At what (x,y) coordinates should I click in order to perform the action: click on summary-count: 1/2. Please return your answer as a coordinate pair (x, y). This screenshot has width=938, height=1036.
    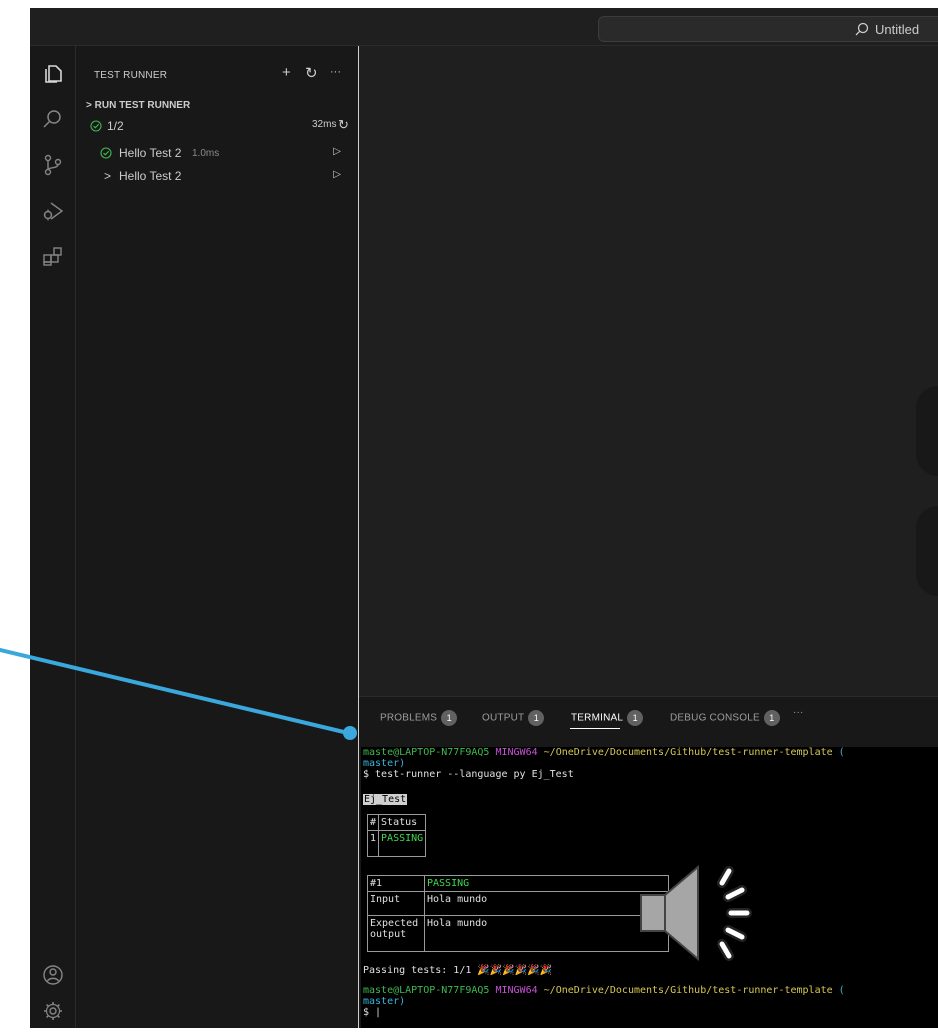
    Looking at the image, I should click on (115, 126).